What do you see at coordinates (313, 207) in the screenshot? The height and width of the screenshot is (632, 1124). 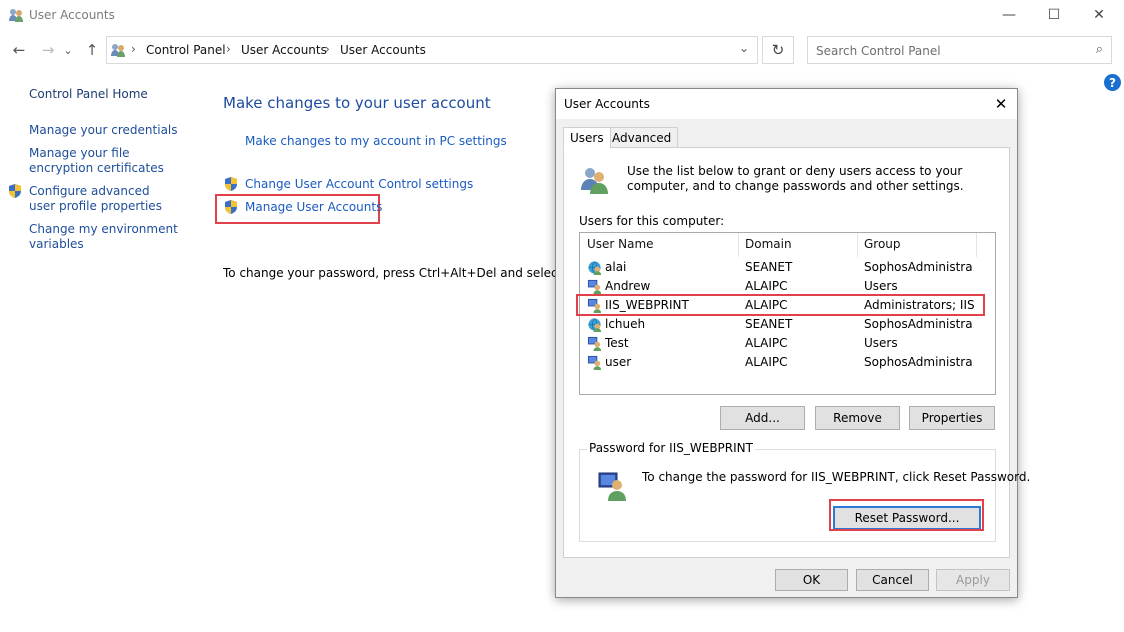 I see `manage-user-accounts-link: Manage User Accounts` at bounding box center [313, 207].